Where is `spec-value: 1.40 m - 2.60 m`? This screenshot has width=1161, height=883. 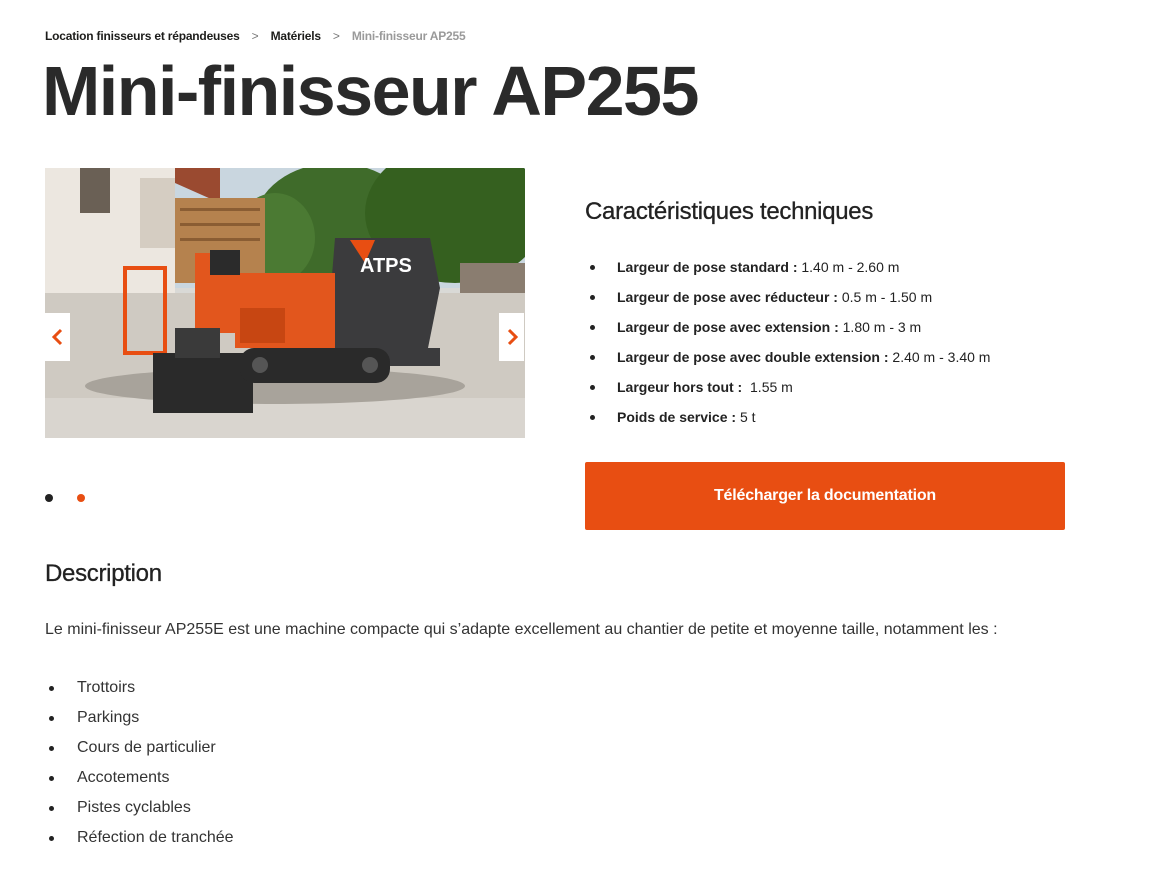
spec-value: 1.40 m - 2.60 m is located at coordinates (848, 267).